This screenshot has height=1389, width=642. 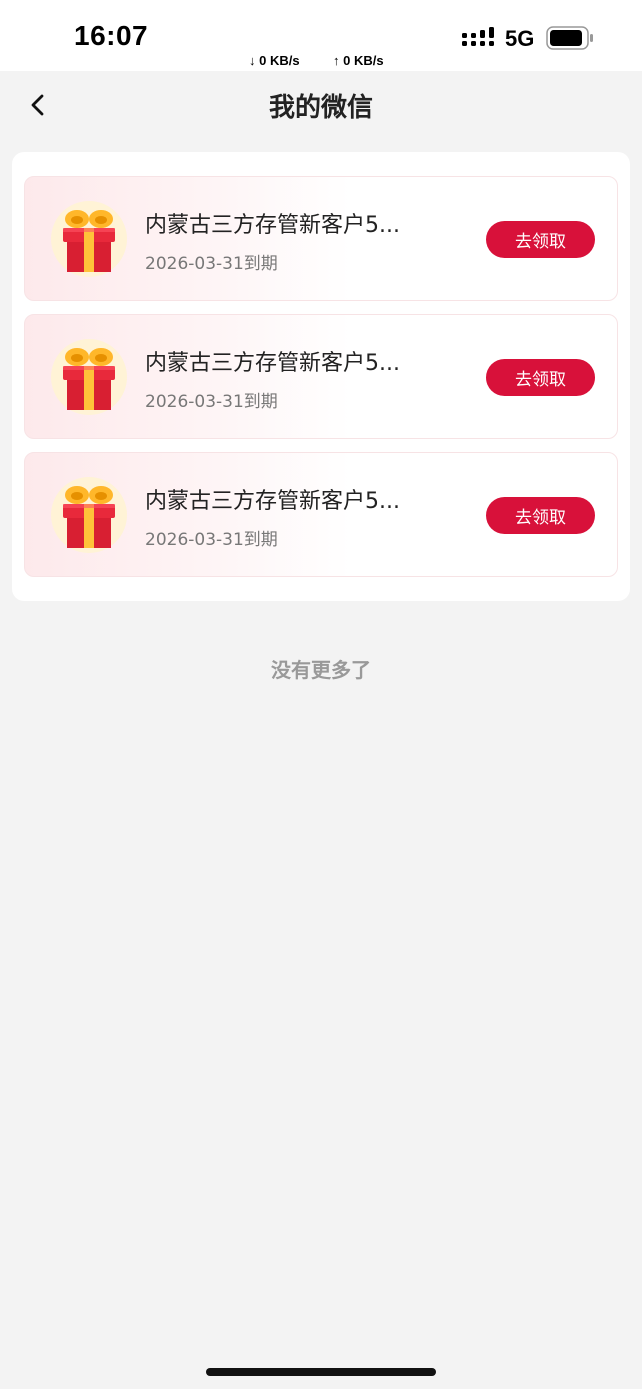 I want to click on status-time: 16:07, so click(x=111, y=35).